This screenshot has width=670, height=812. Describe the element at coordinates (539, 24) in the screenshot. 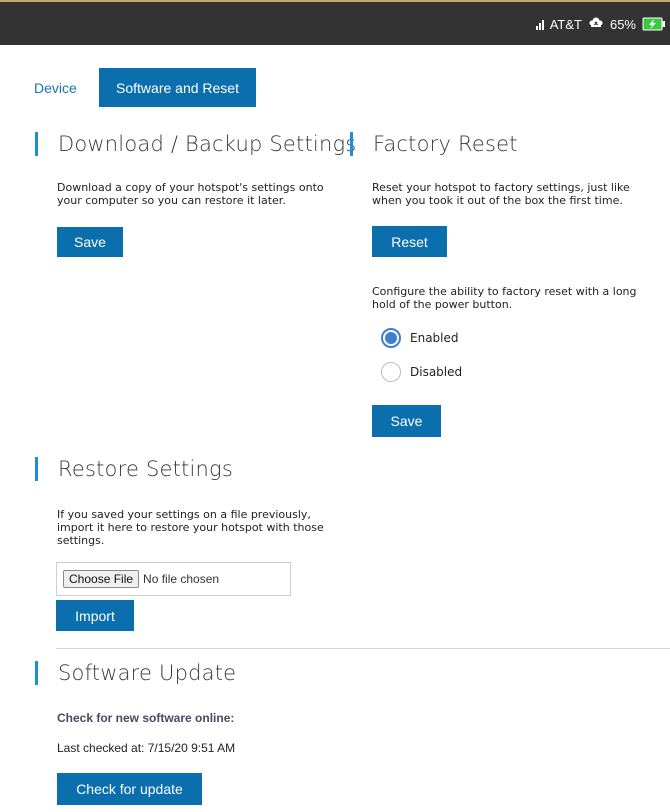

I see `signal-icon` at that location.